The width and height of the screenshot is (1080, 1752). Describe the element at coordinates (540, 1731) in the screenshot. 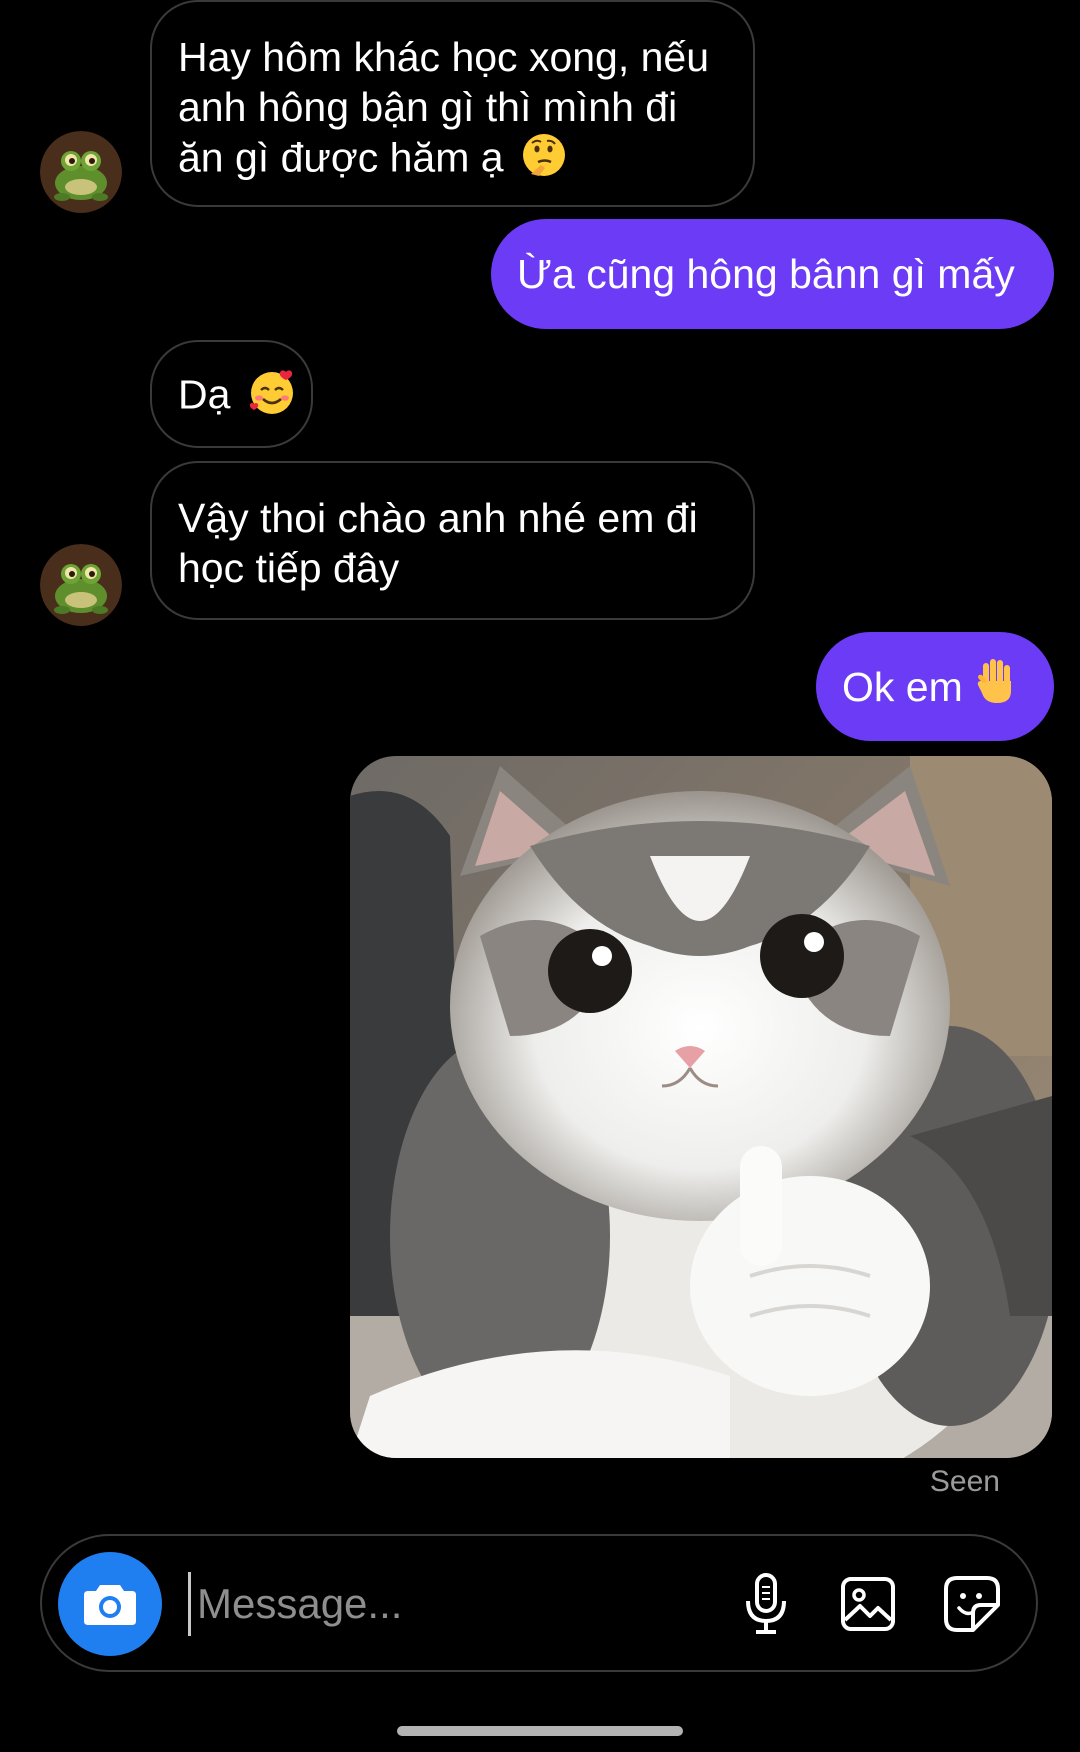

I see `home-indicator` at that location.